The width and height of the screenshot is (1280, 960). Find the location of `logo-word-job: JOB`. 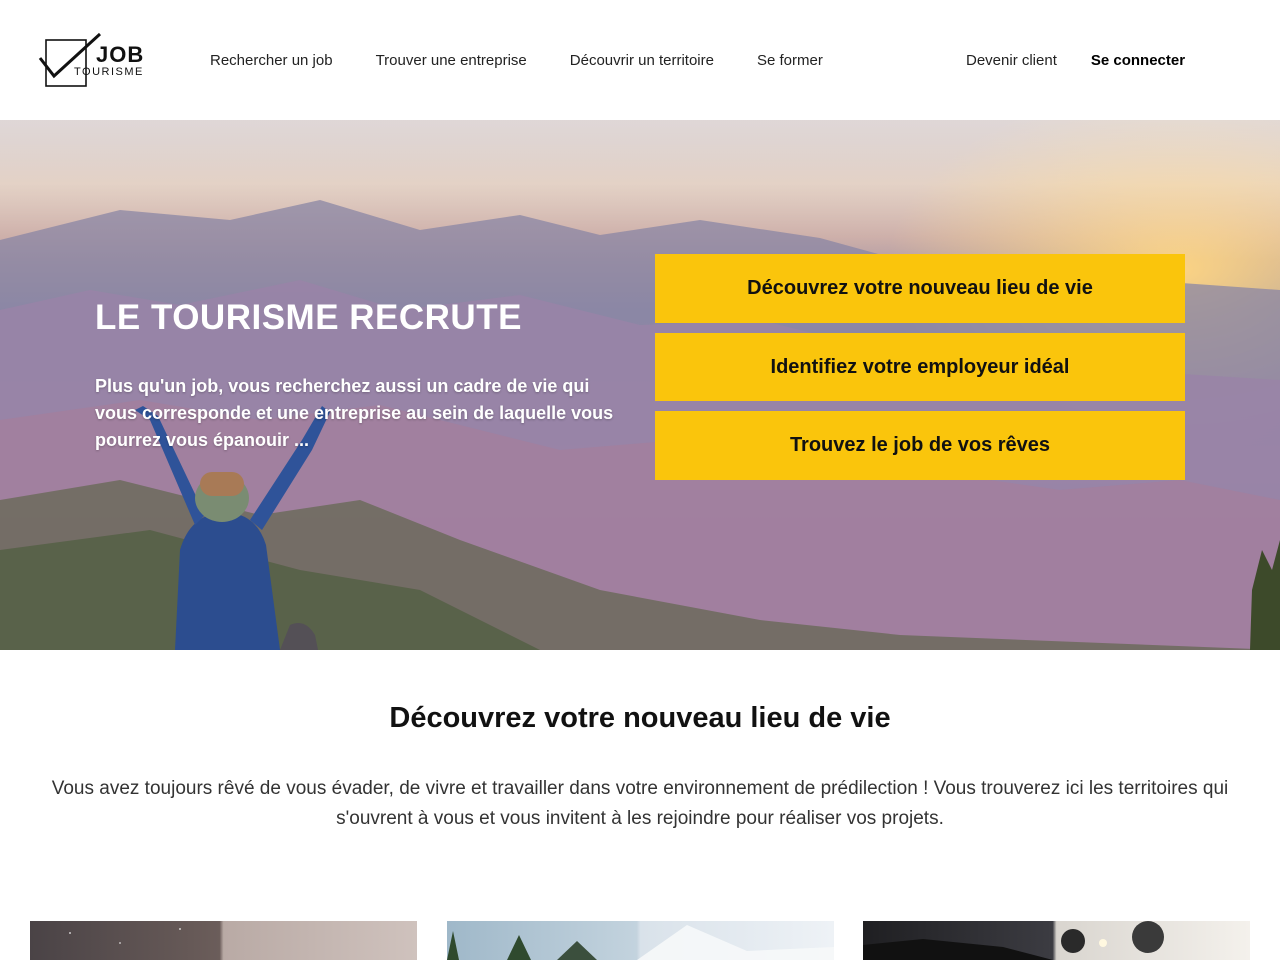

logo-word-job: JOB is located at coordinates (120, 54).